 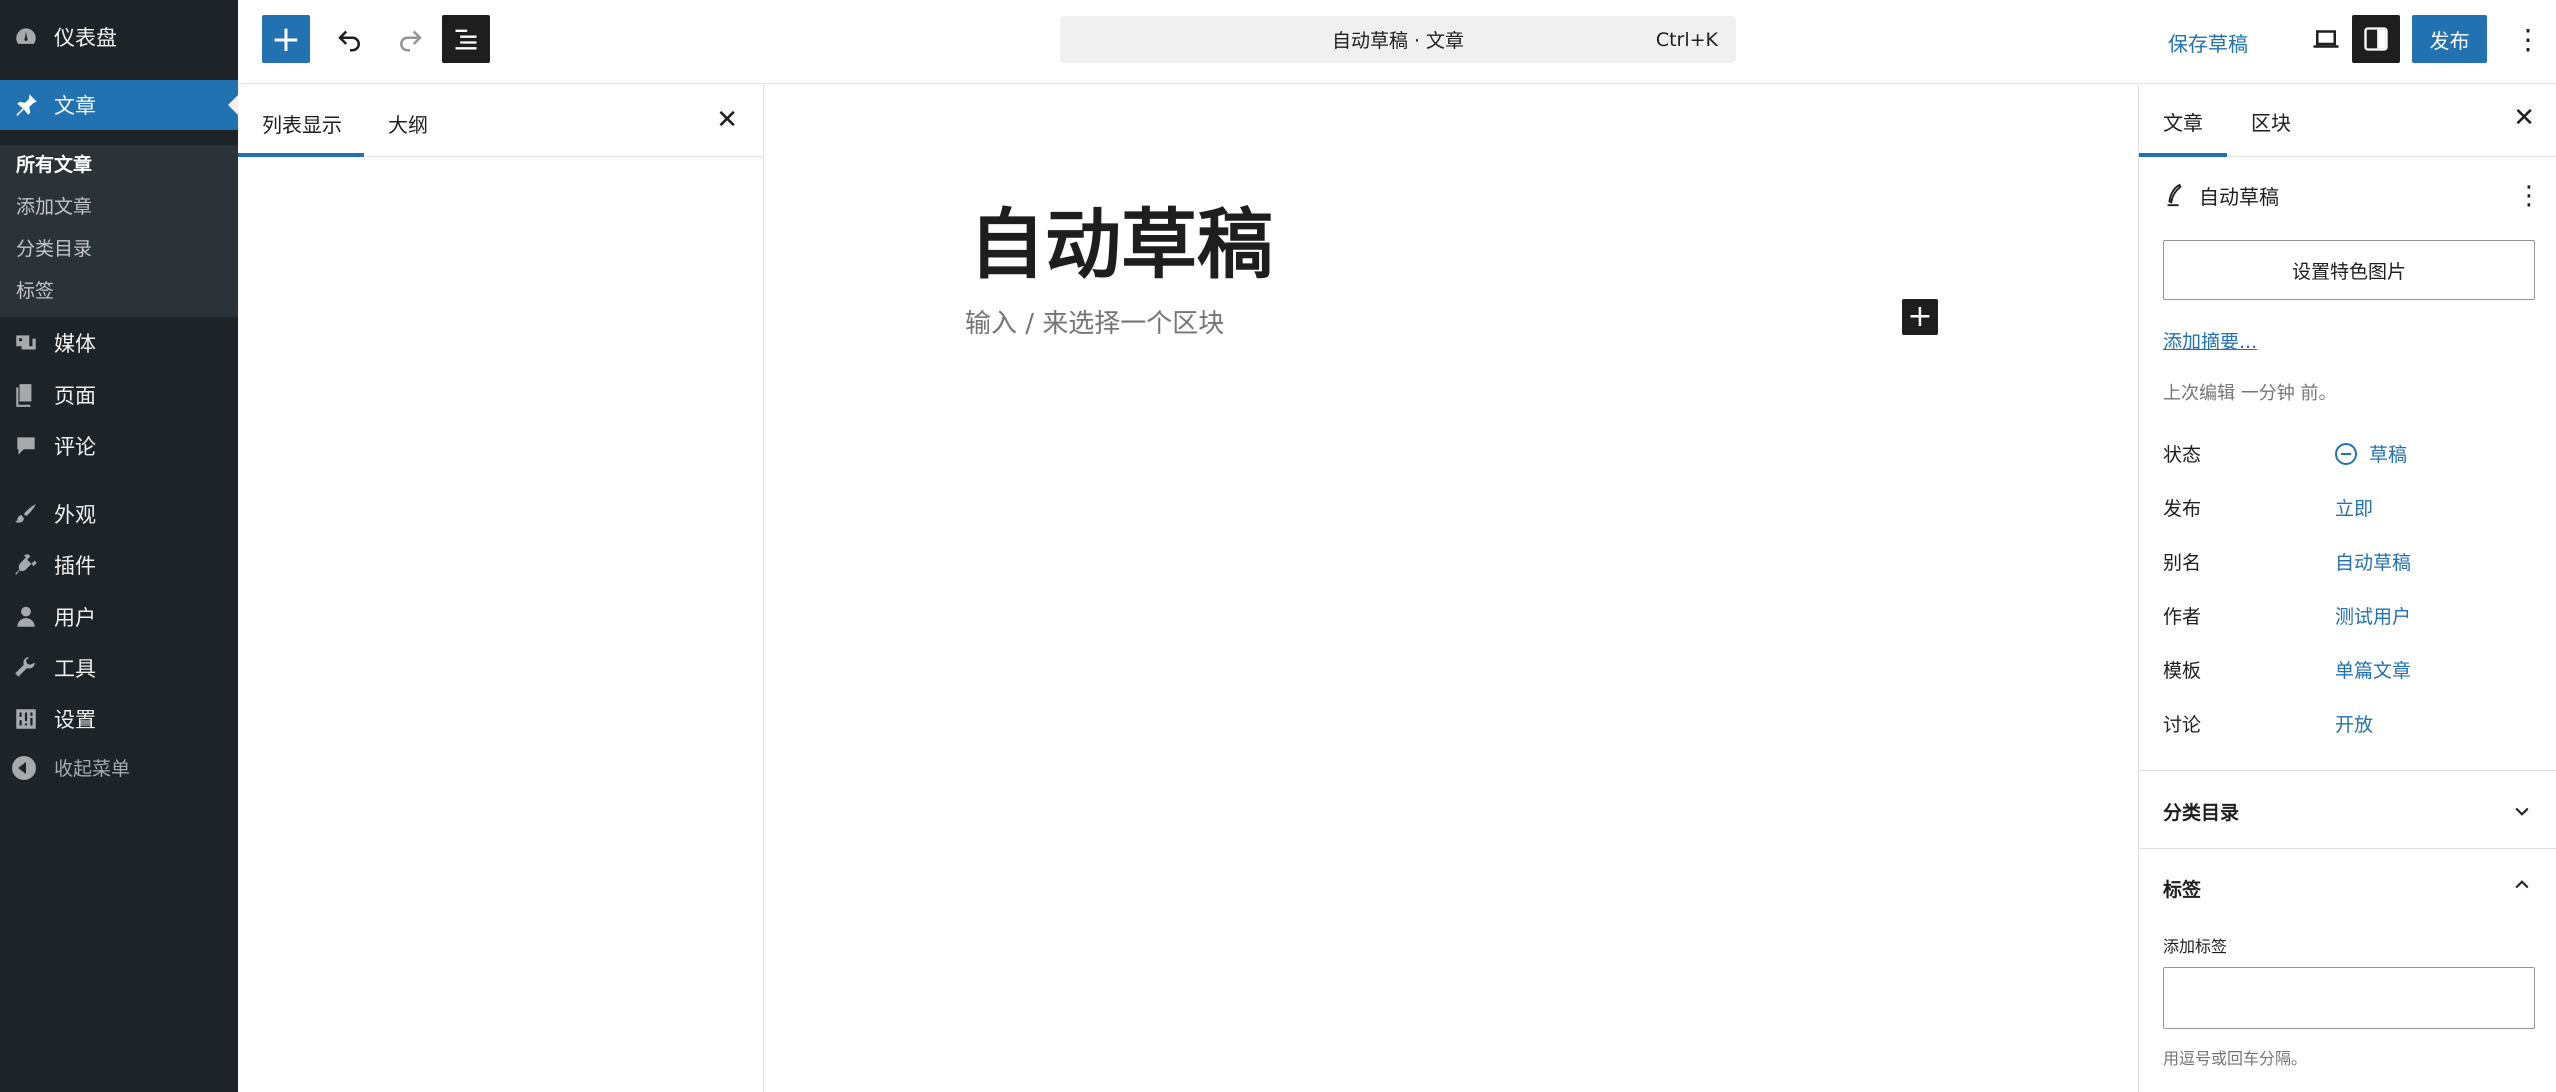 I want to click on tab-post: 文章, so click(x=2183, y=121).